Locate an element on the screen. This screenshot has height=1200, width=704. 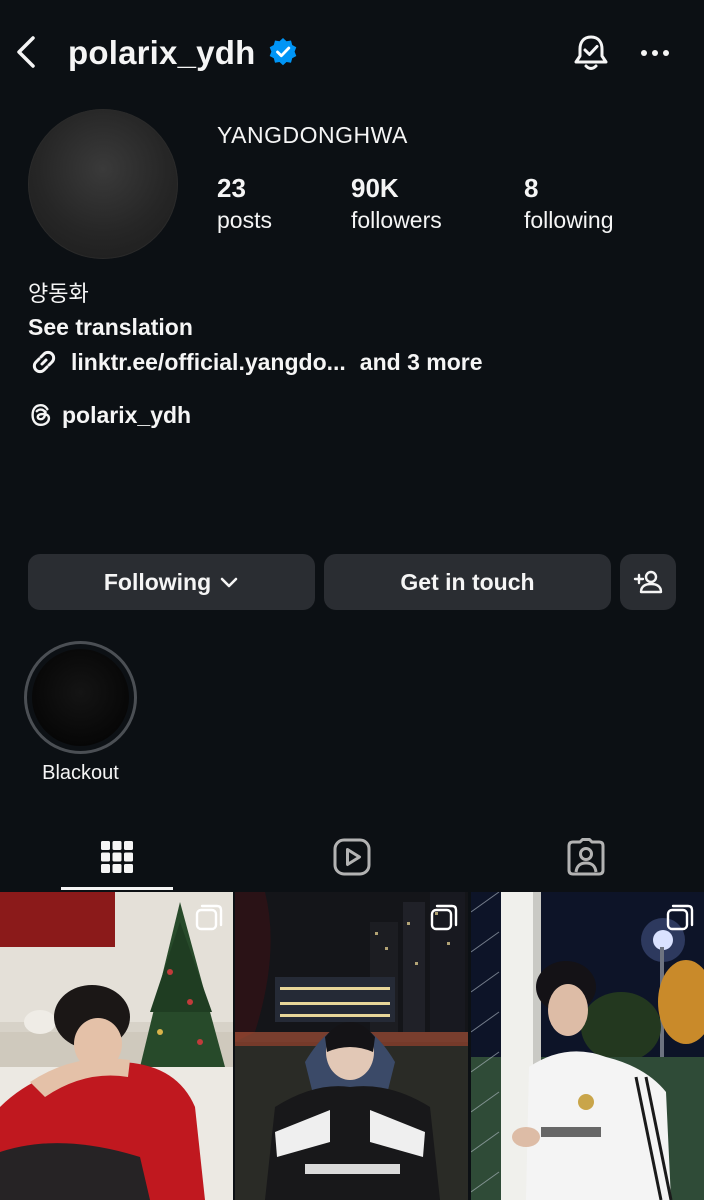
reels-icon is located at coordinates (352, 857).